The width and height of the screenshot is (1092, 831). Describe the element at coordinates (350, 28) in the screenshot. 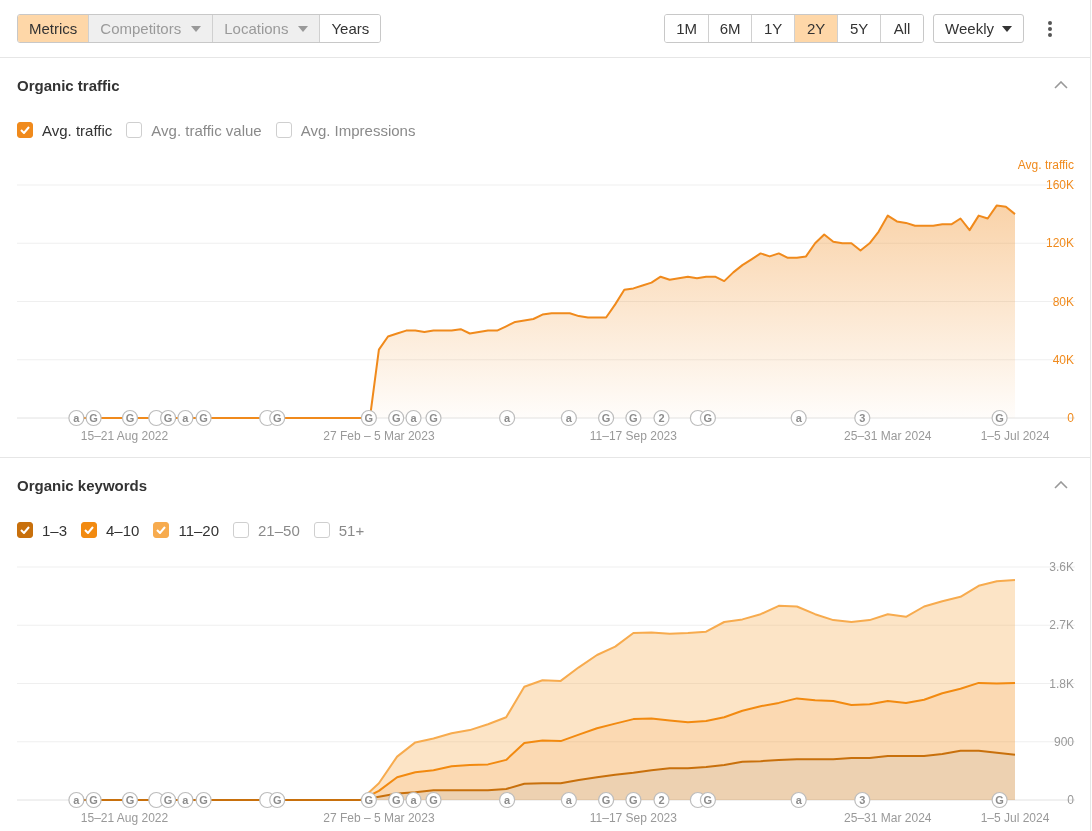

I see `view-tab: Years` at that location.